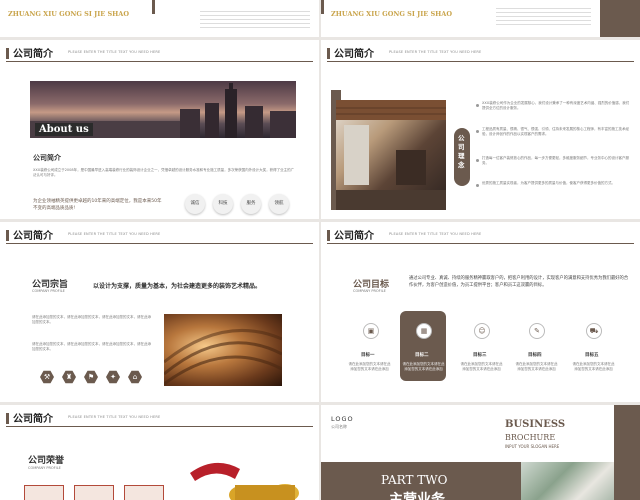 The image size is (640, 500). What do you see at coordinates (423, 366) in the screenshot?
I see `goal-desc-2: 请在此添加您的文本请在此添加您的文本请在此添加` at bounding box center [423, 366].